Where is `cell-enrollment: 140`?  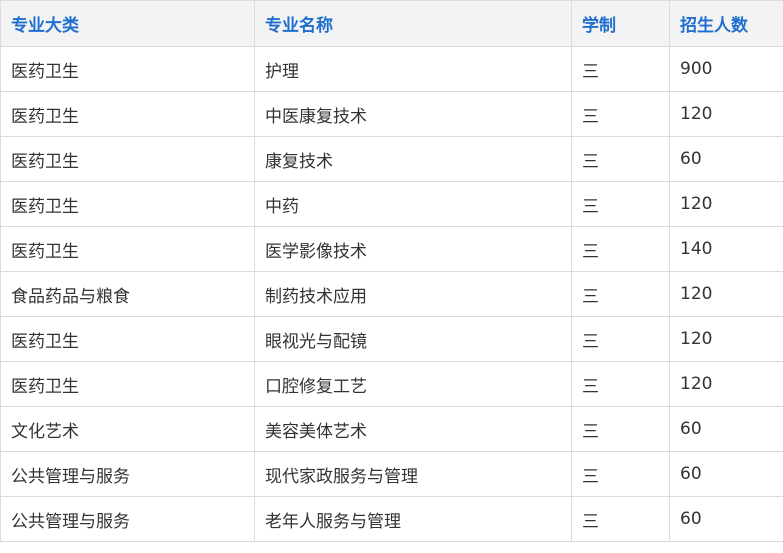 cell-enrollment: 140 is located at coordinates (726, 249).